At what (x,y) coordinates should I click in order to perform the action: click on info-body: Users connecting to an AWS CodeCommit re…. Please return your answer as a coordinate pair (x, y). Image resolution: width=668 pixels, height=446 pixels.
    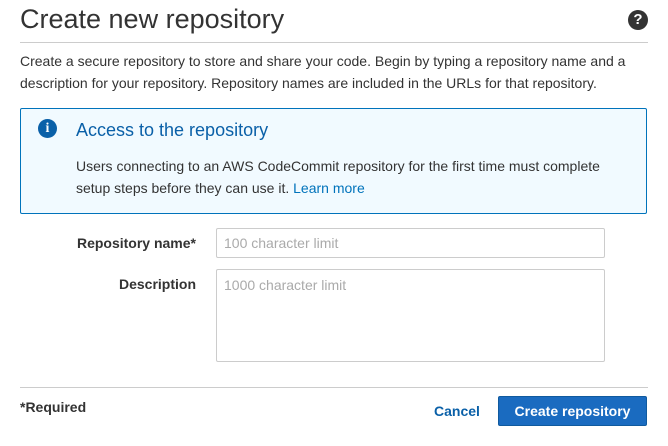
    Looking at the image, I should click on (353, 177).